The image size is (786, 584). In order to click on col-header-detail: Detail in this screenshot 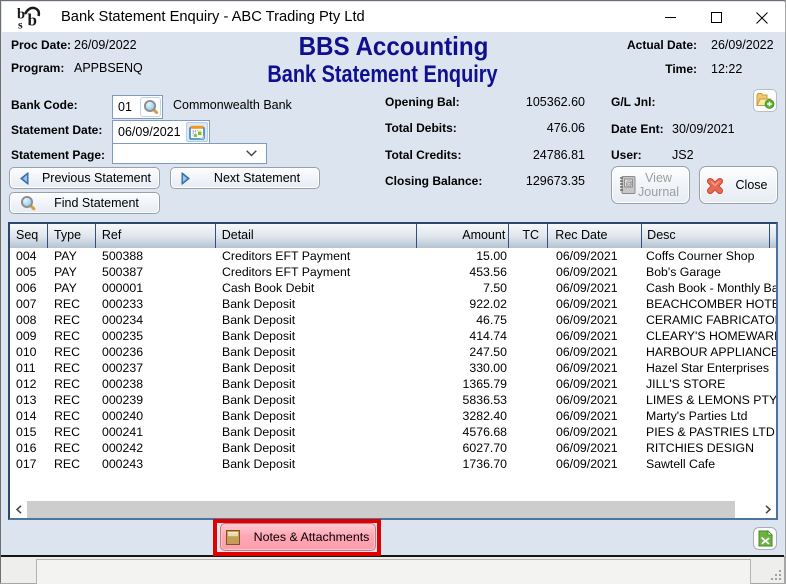, I will do `click(317, 236)`.